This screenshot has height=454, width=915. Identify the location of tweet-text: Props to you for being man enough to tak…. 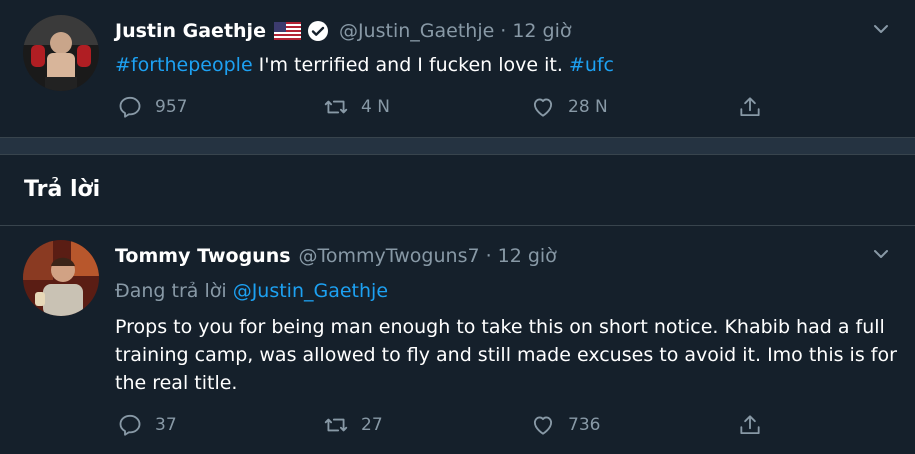
(506, 355).